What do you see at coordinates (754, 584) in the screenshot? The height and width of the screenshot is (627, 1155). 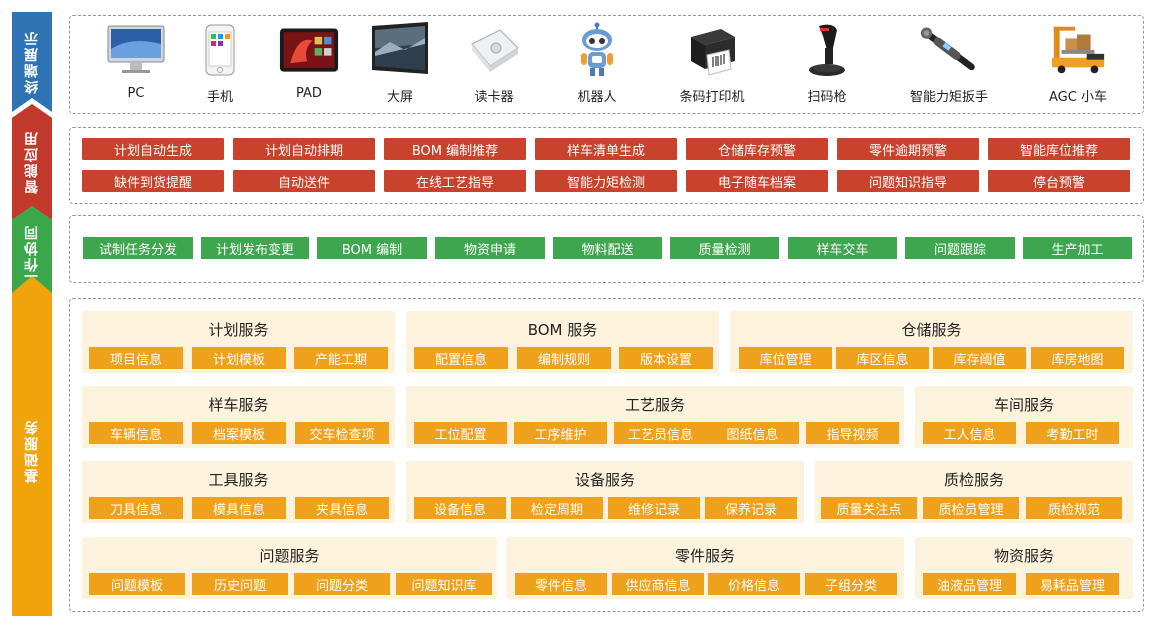 I see `service-item: 价格信息` at bounding box center [754, 584].